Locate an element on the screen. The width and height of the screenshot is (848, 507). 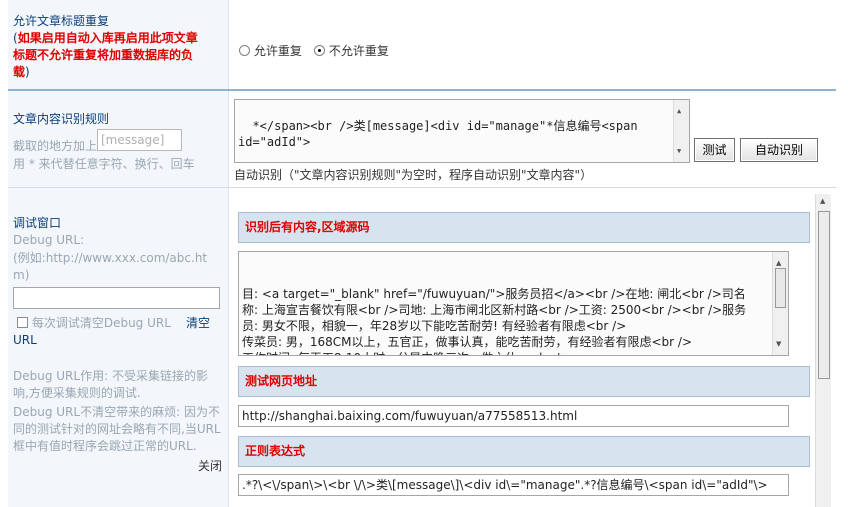
allow-duplicate-title: 允许文章标题重复 is located at coordinates (61, 21).